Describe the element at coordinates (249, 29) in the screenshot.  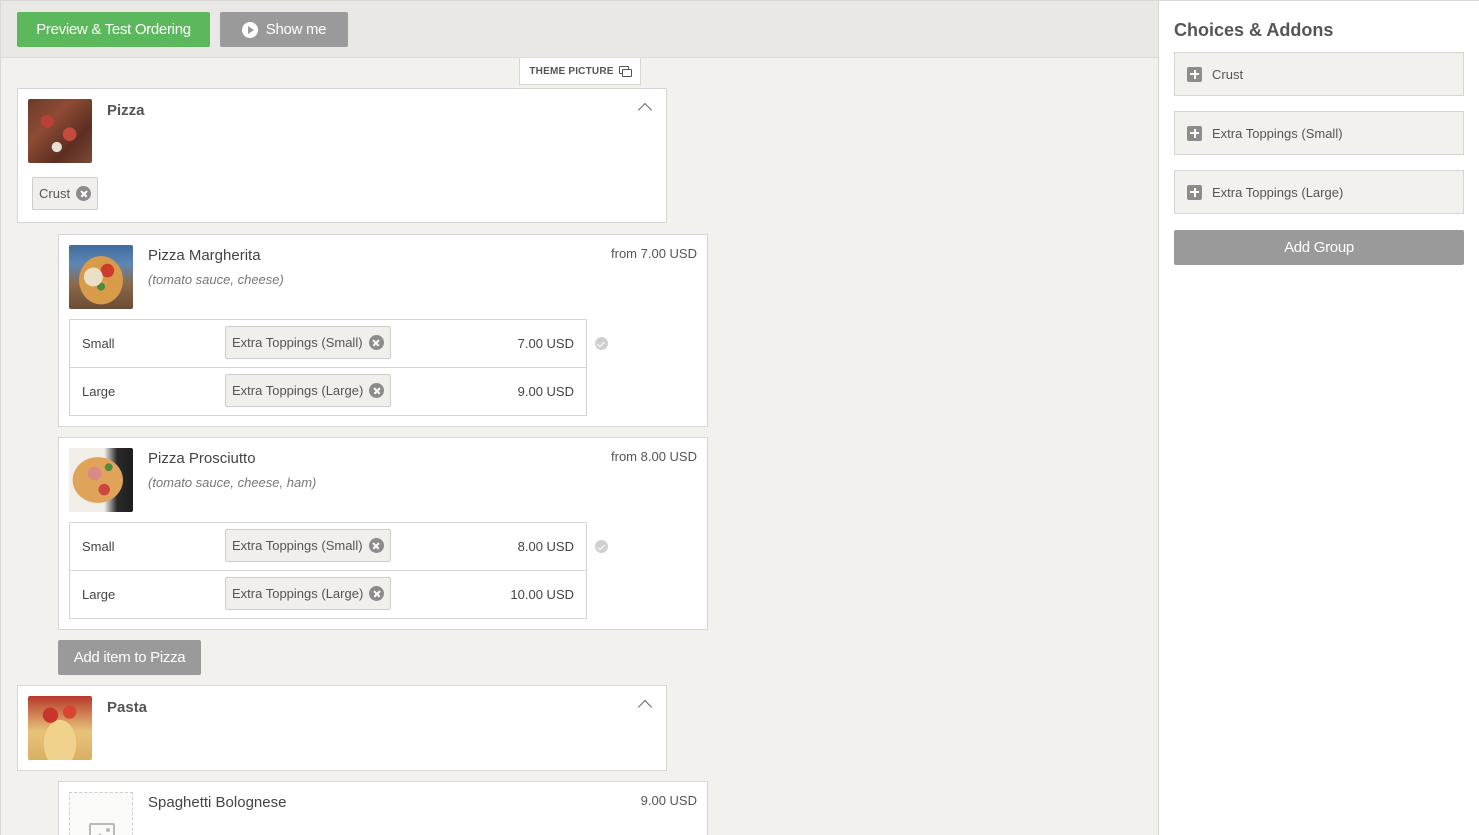
I see `play-icon` at that location.